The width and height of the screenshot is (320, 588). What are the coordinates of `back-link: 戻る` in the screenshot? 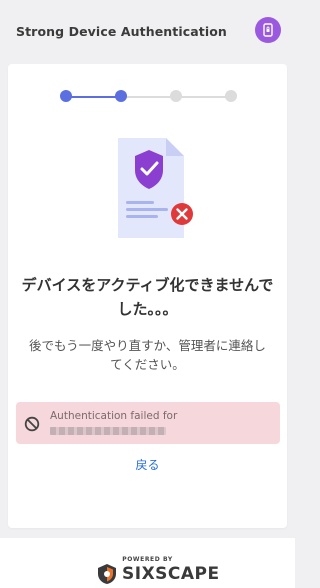 It's located at (147, 464).